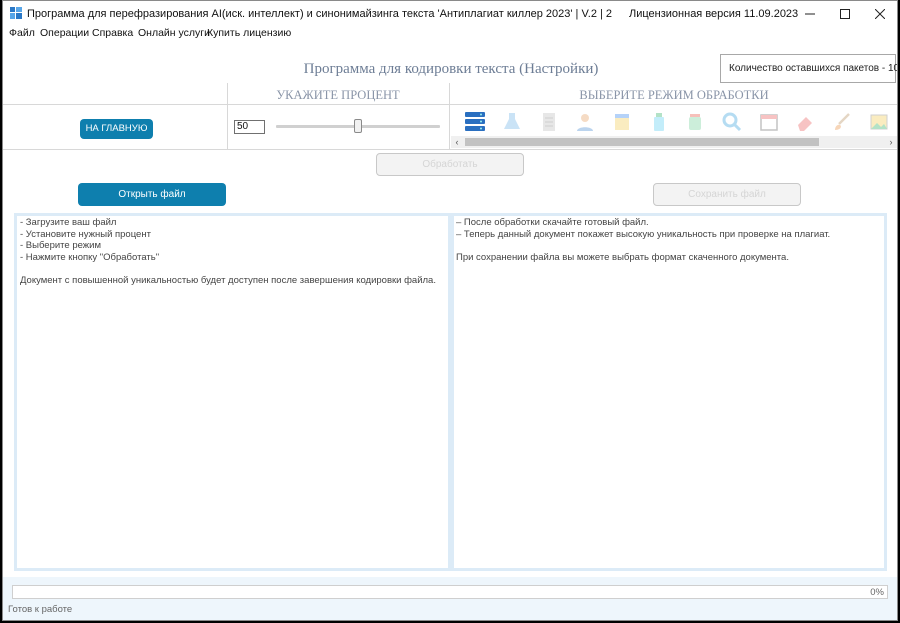  I want to click on brush-icon, so click(842, 121).